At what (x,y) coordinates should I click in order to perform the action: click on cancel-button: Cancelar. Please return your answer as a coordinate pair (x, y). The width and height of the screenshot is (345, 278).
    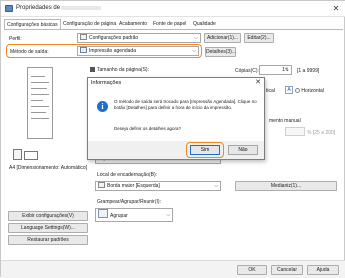
    Looking at the image, I should click on (287, 270).